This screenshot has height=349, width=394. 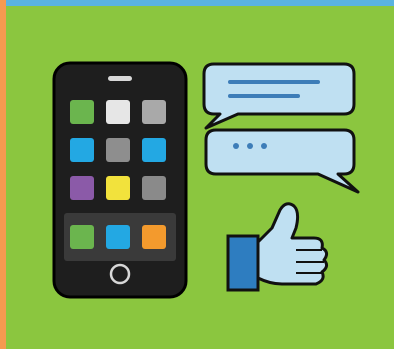 What do you see at coordinates (197, 3) in the screenshot?
I see `top-band` at bounding box center [197, 3].